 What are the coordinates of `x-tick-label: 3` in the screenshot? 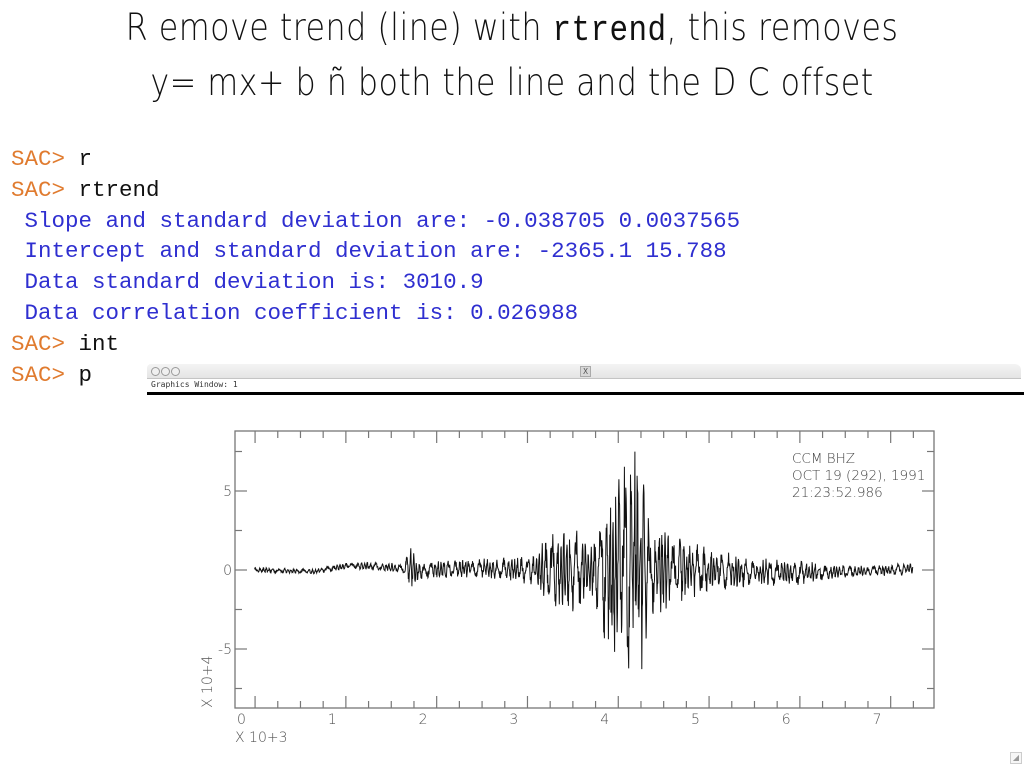 It's located at (513, 720).